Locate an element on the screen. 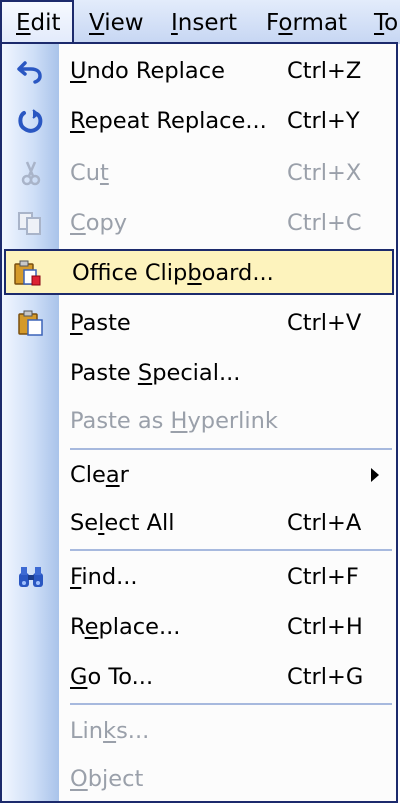  menu-item-label: Paste is located at coordinates (100, 323).